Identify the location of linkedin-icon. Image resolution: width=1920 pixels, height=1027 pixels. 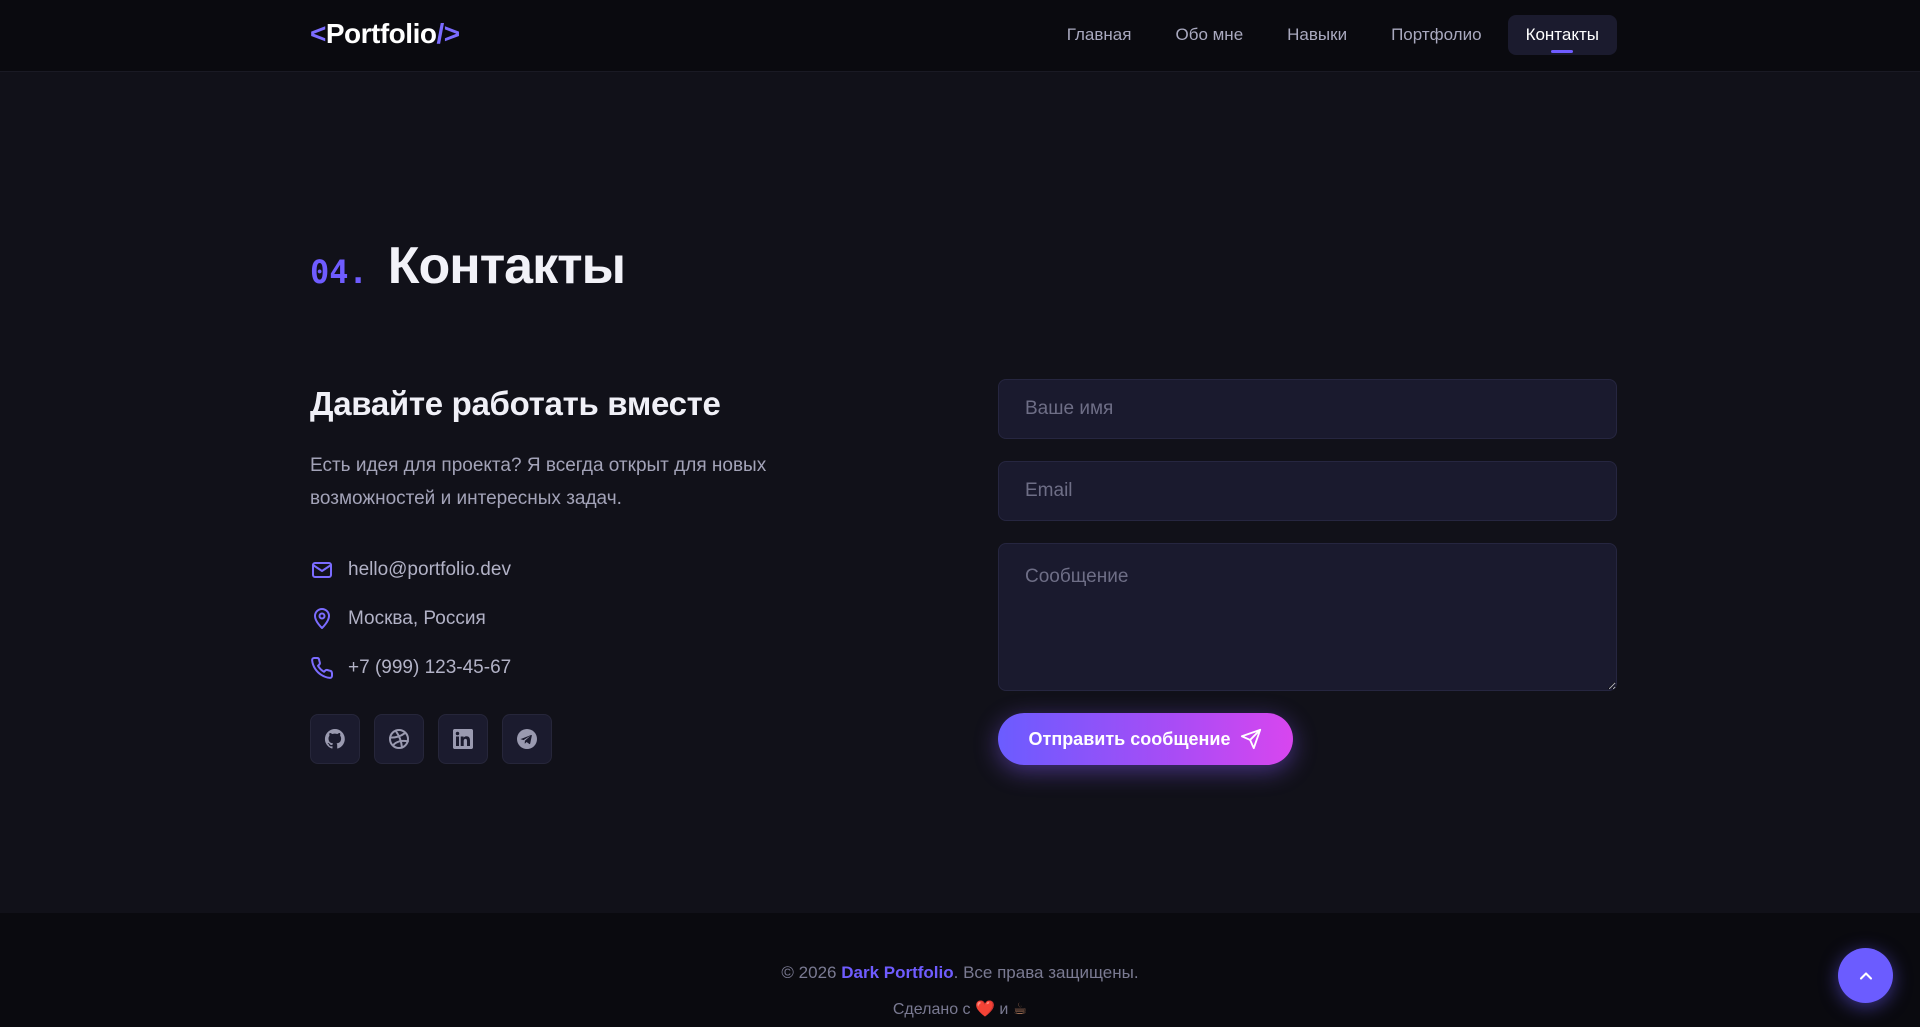
(463, 739).